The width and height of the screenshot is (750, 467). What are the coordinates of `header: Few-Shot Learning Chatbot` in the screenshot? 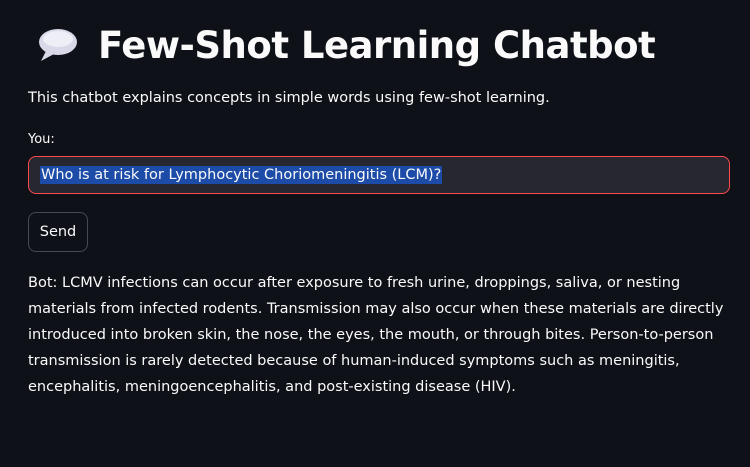 It's located at (346, 45).